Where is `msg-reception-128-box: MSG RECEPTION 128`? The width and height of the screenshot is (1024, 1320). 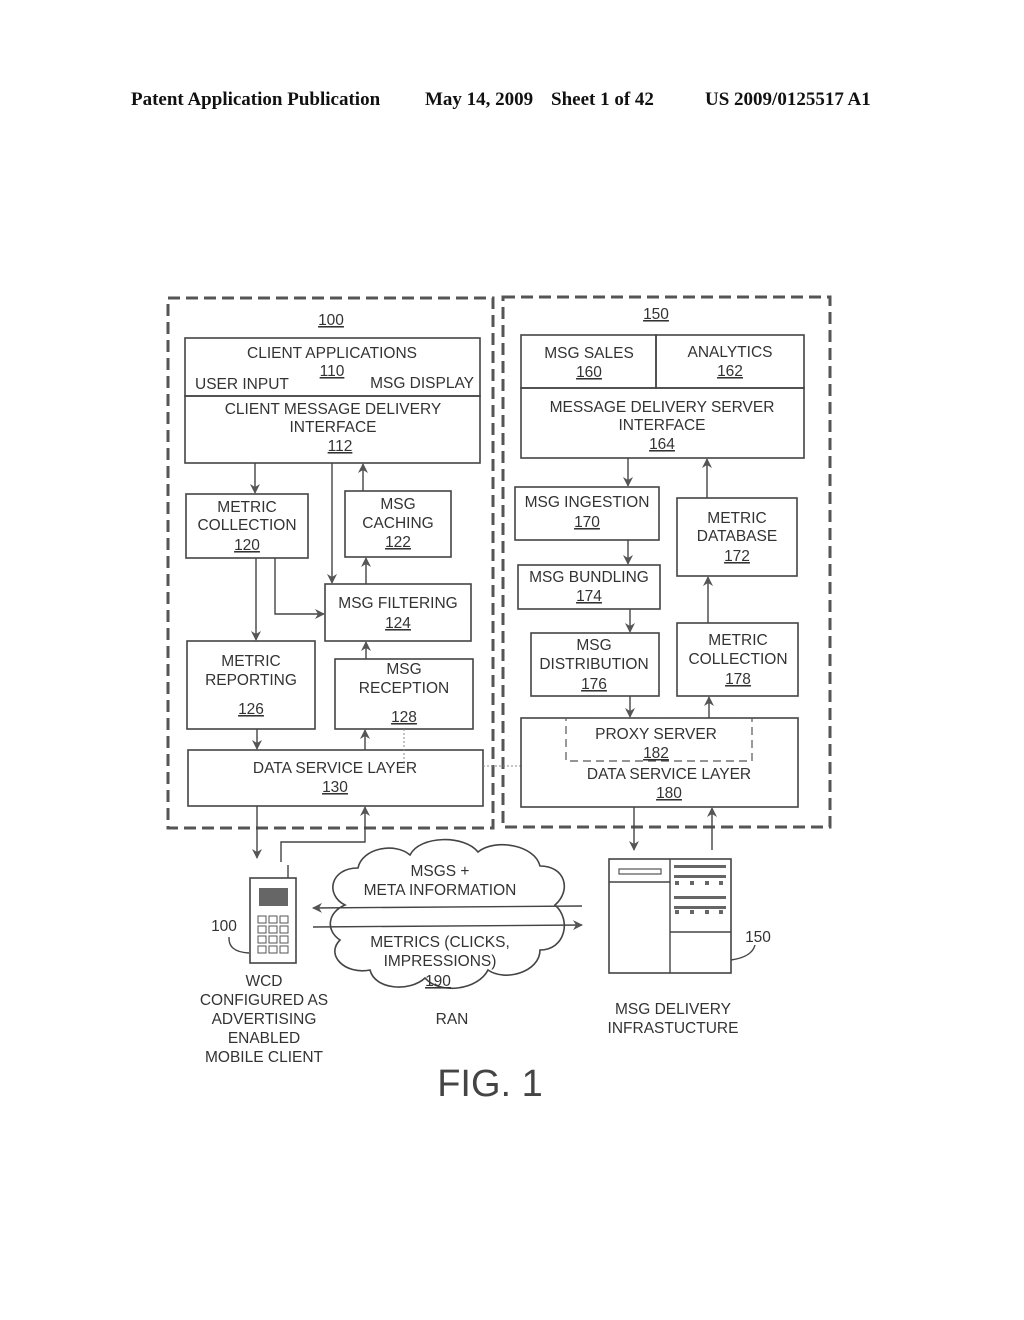
msg-reception-128-box: MSG RECEPTION 128 is located at coordinates (404, 694).